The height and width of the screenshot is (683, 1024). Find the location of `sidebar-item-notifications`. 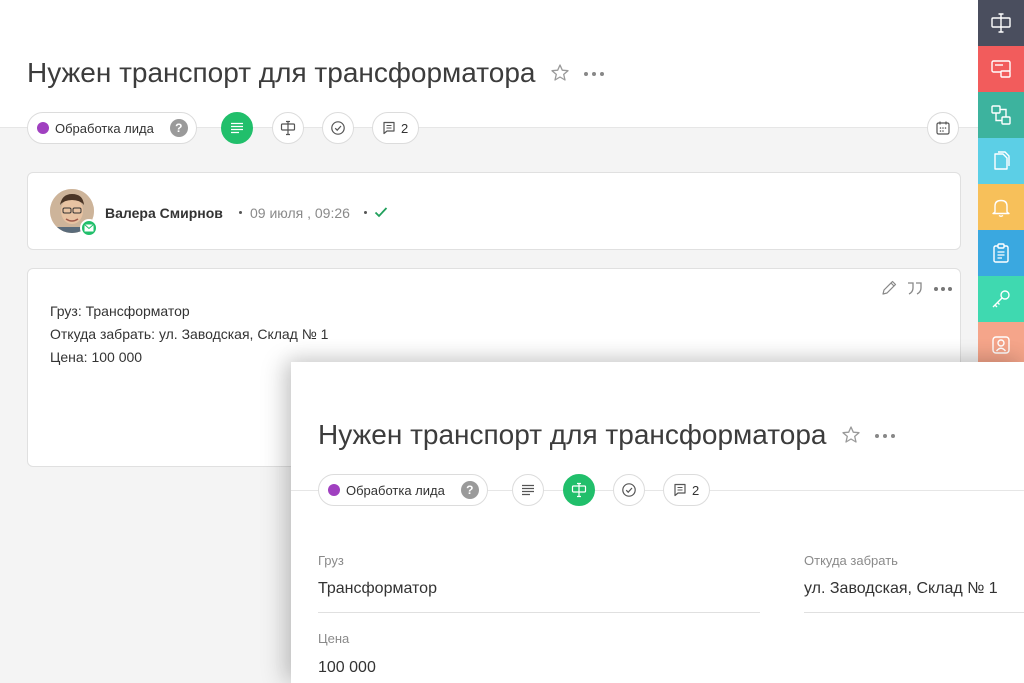

sidebar-item-notifications is located at coordinates (1001, 207).